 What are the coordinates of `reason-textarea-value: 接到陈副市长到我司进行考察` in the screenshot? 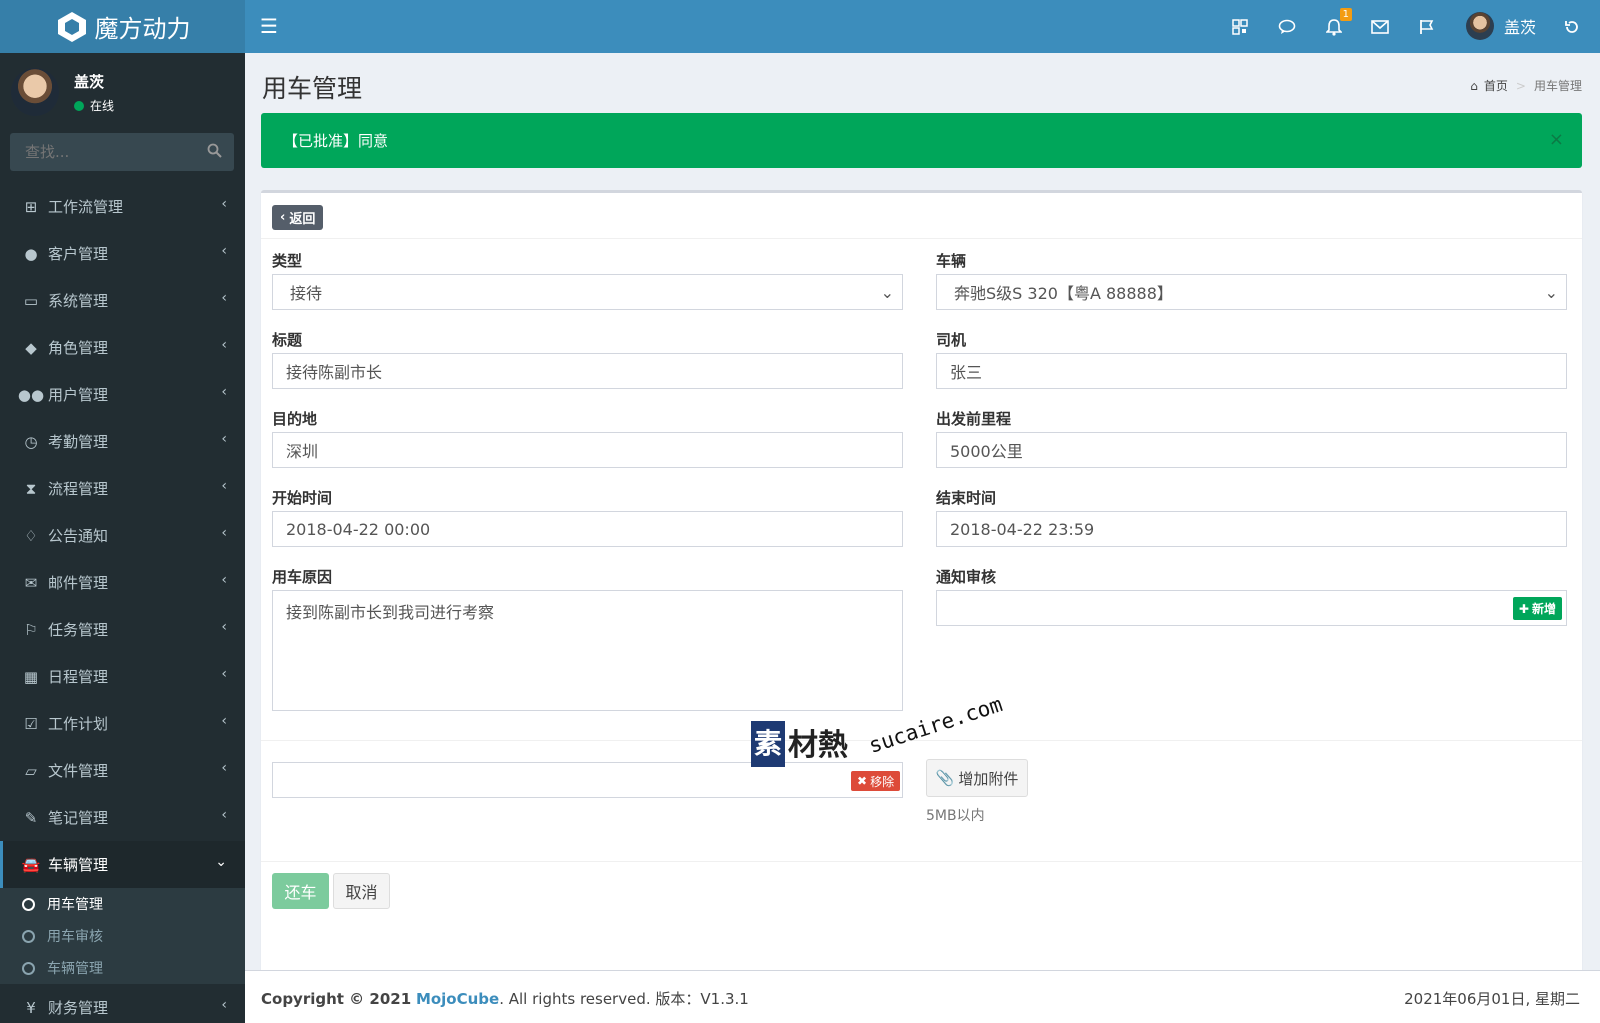 It's located at (587, 654).